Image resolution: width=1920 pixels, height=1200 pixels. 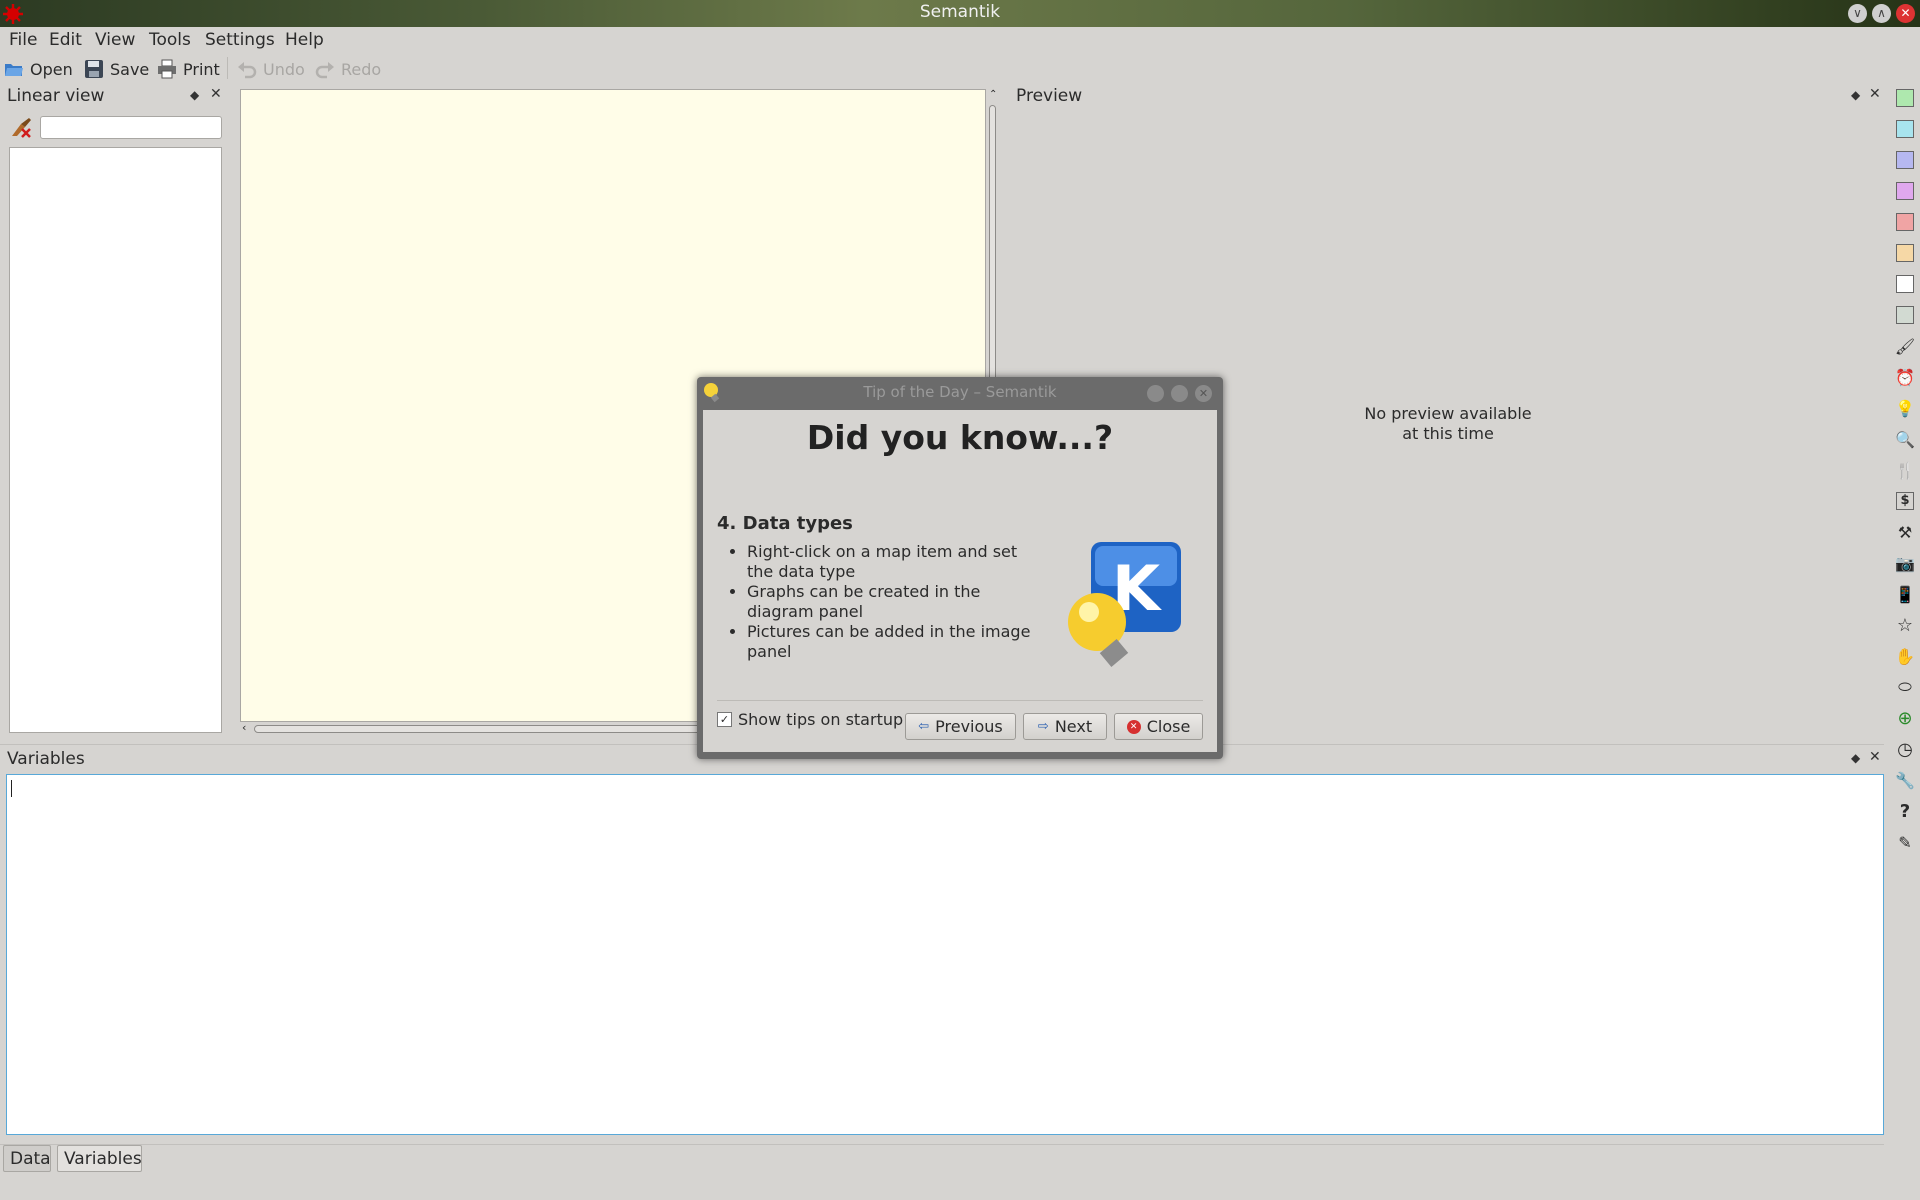 I want to click on redo-button: Redo, so click(x=348, y=69).